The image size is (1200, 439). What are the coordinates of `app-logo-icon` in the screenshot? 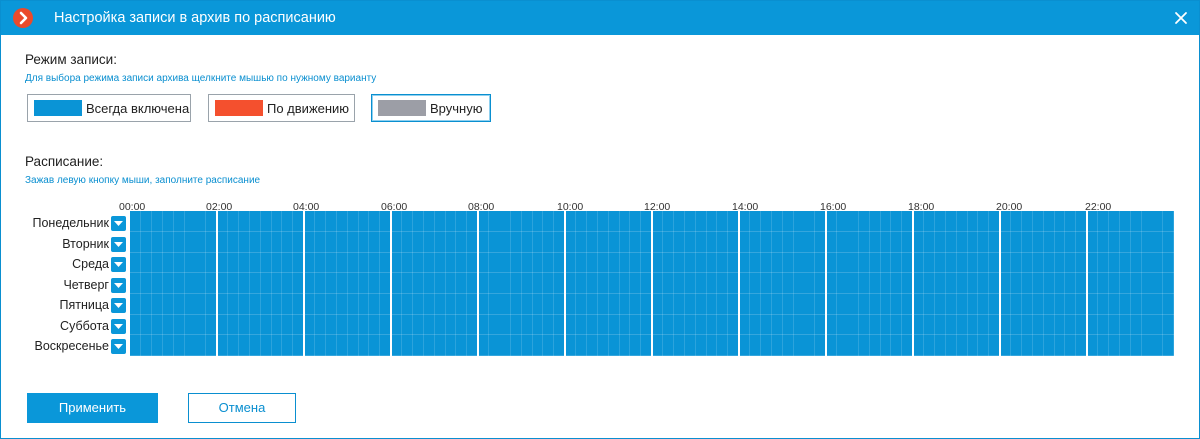 It's located at (23, 18).